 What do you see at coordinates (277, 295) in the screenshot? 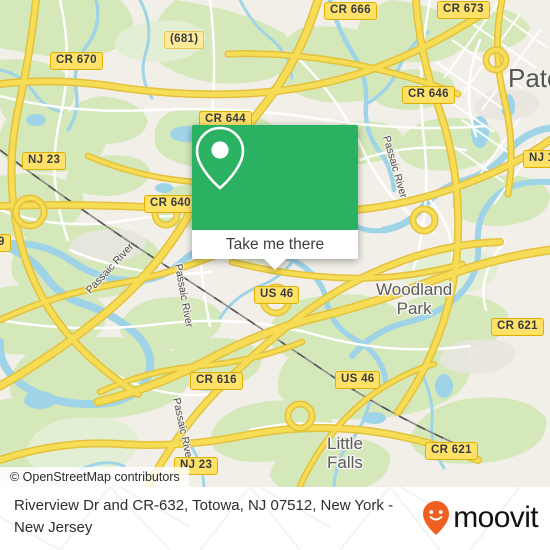
I see `road-shield-us-46-north: US 46` at bounding box center [277, 295].